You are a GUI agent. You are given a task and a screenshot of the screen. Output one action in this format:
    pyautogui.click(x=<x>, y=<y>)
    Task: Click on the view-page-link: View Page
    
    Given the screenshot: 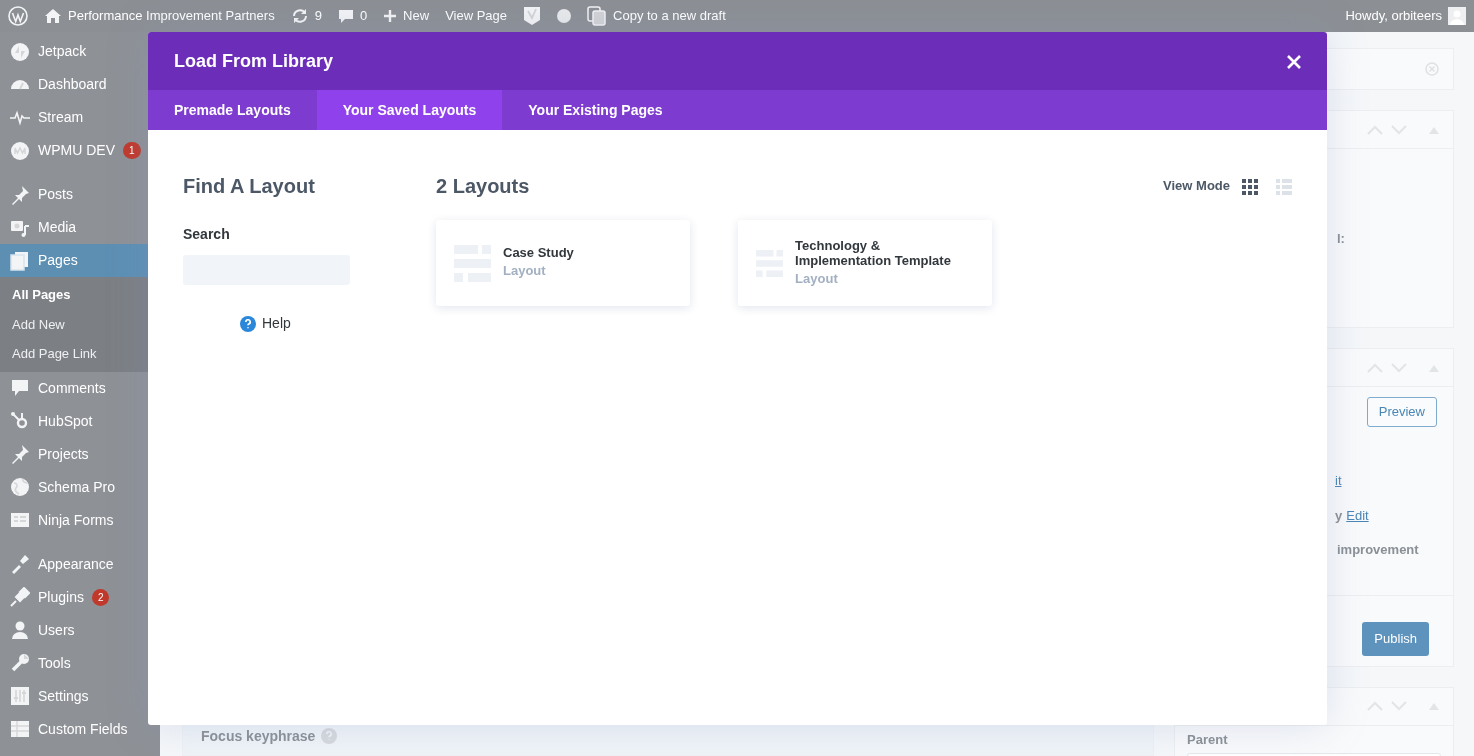 What is the action you would take?
    pyautogui.click(x=476, y=16)
    